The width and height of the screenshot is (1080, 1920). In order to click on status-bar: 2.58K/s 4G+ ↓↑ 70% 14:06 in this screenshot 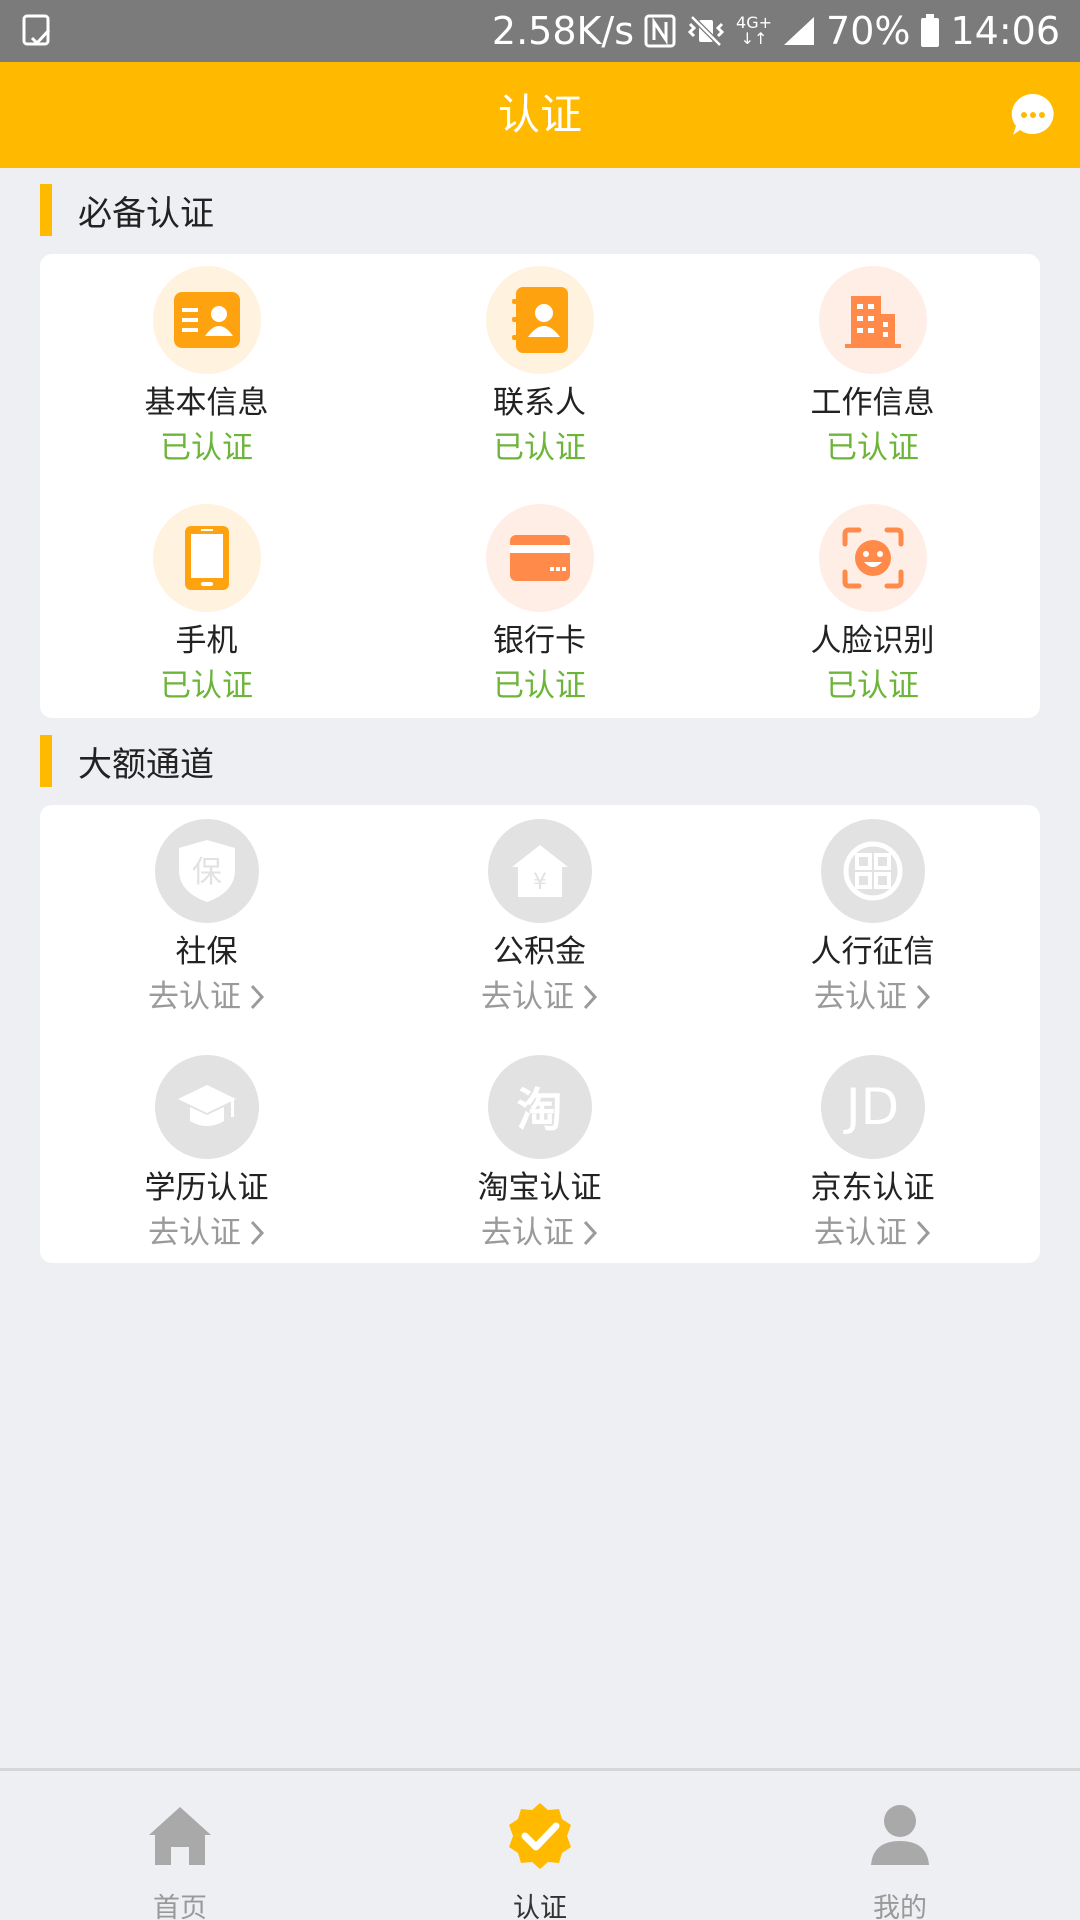, I will do `click(540, 31)`.